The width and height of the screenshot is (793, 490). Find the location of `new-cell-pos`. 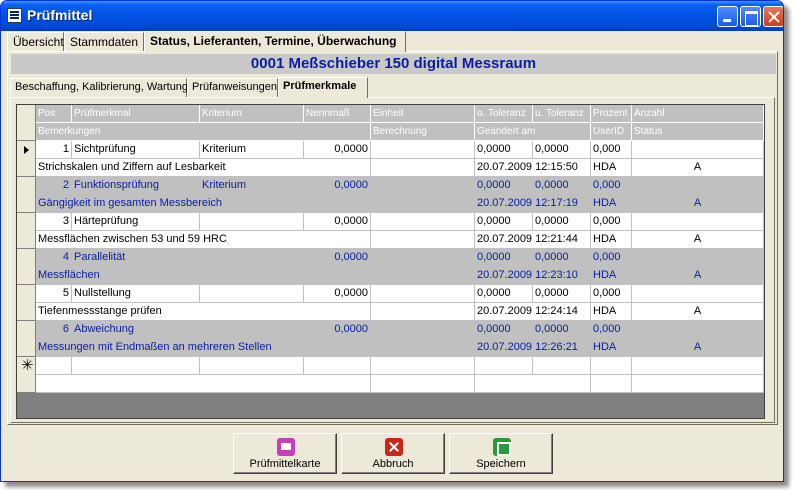

new-cell-pos is located at coordinates (54, 366).